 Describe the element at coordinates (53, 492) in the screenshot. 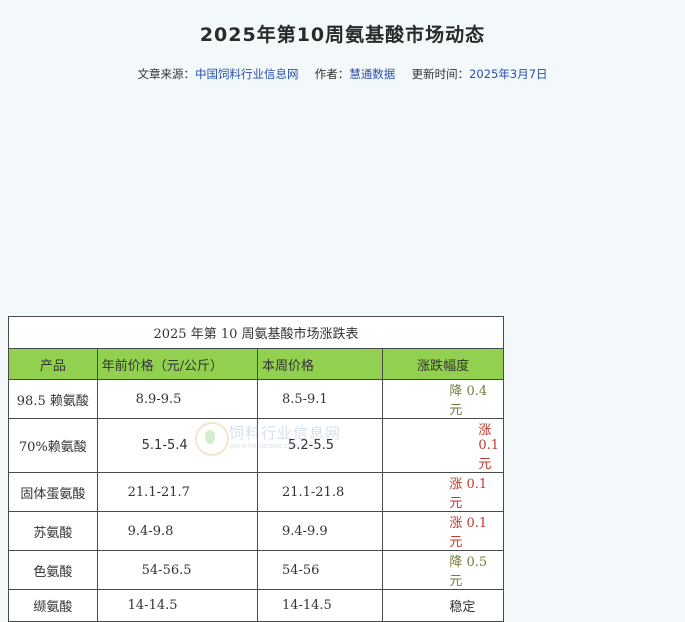

I see `cell-product: 固体蛋氨酸` at that location.